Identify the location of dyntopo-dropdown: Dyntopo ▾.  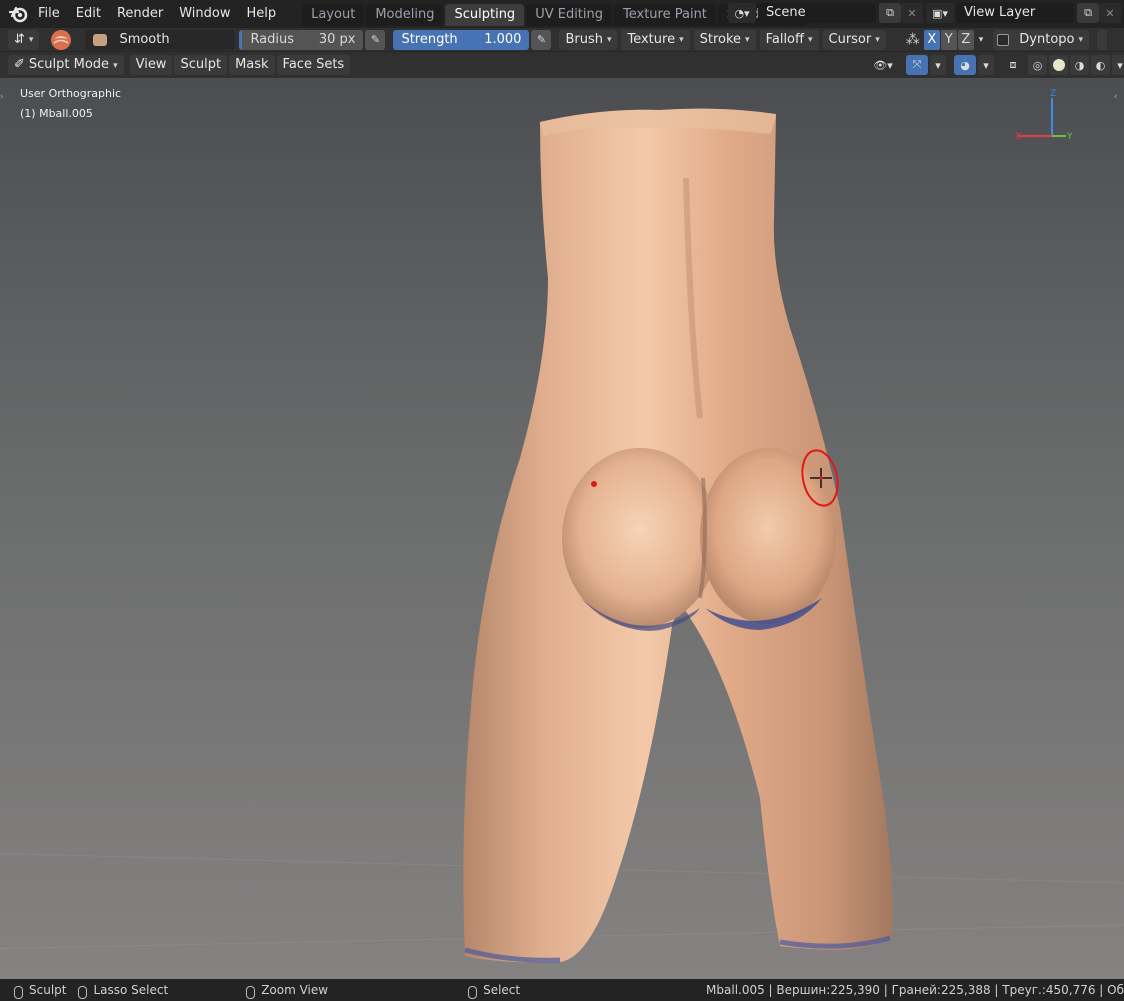
(1041, 39).